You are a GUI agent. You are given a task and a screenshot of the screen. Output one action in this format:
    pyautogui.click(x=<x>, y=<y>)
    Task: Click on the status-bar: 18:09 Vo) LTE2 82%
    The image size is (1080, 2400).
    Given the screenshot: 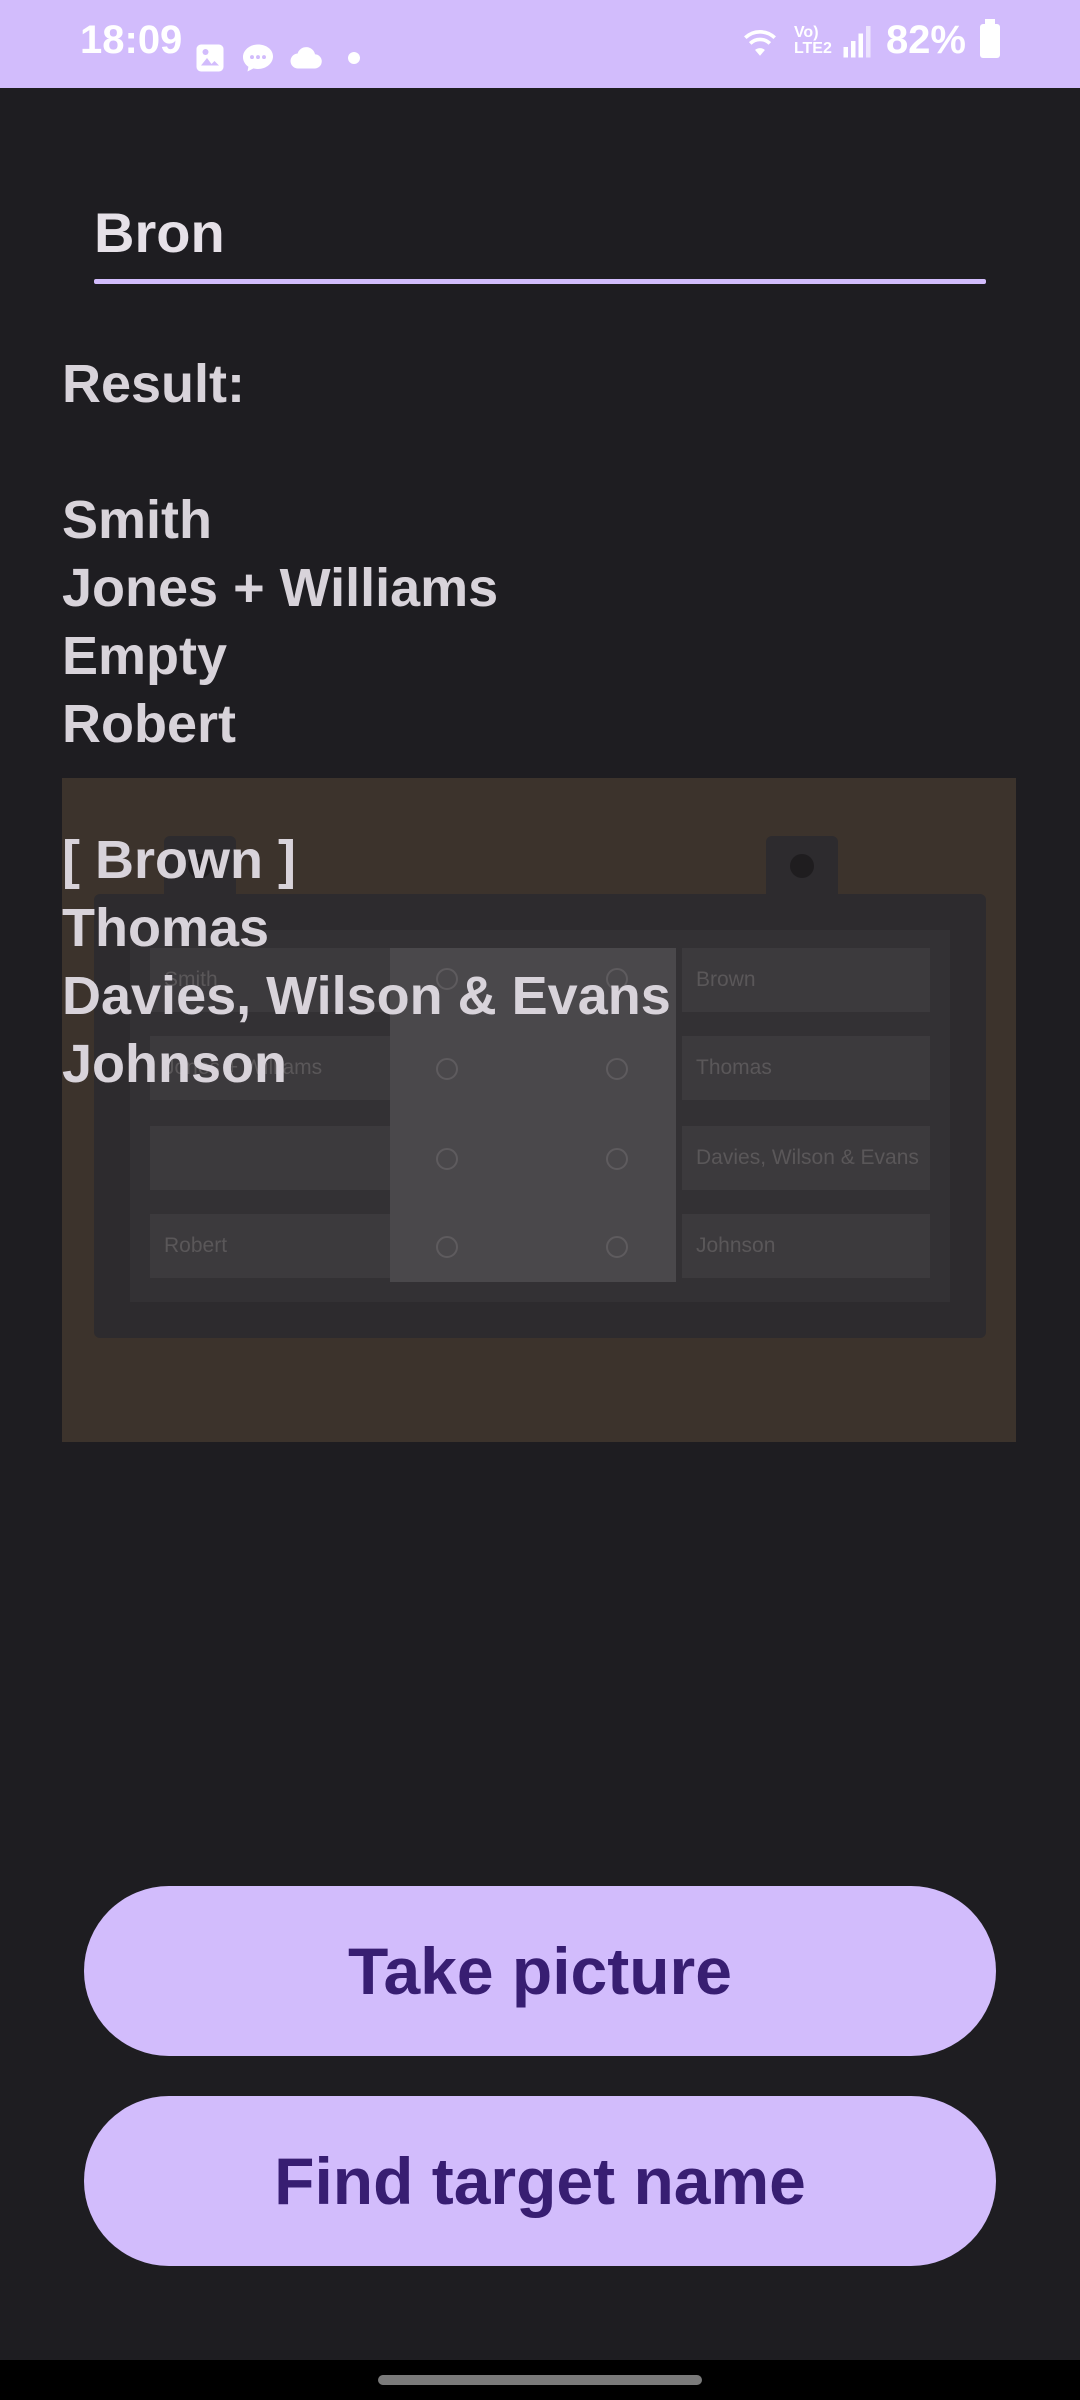 What is the action you would take?
    pyautogui.click(x=540, y=44)
    